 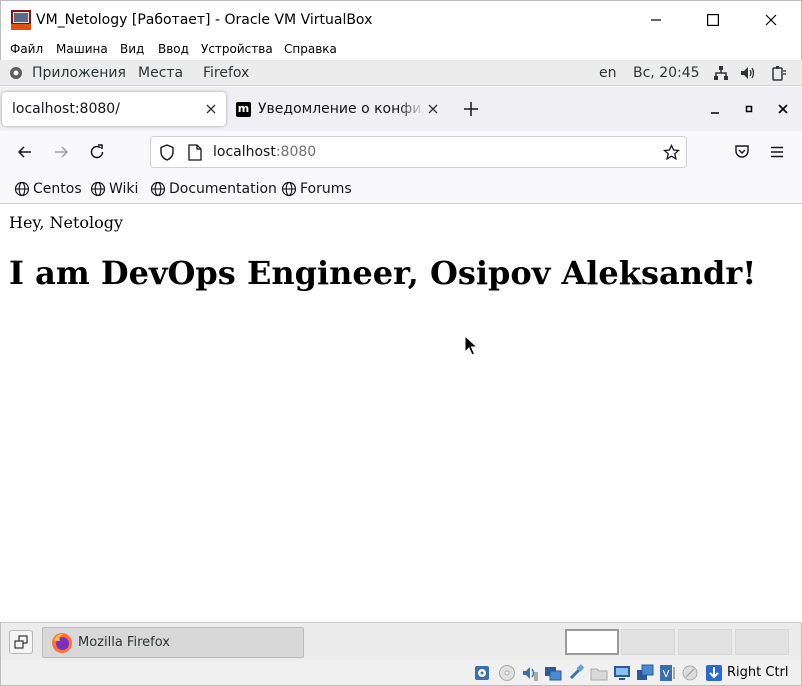 I want to click on firefox-maximize-icon, so click(x=749, y=109).